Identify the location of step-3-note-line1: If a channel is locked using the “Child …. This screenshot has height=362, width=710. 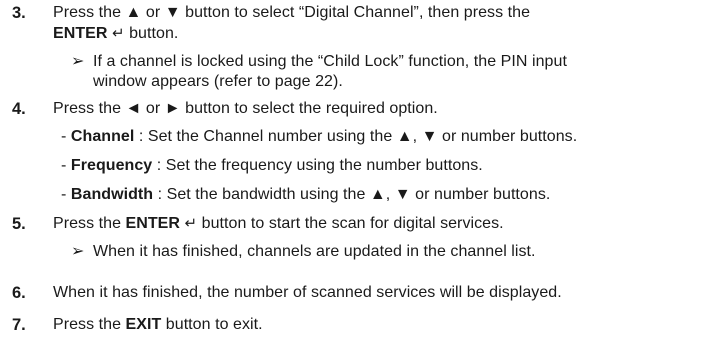
(330, 61).